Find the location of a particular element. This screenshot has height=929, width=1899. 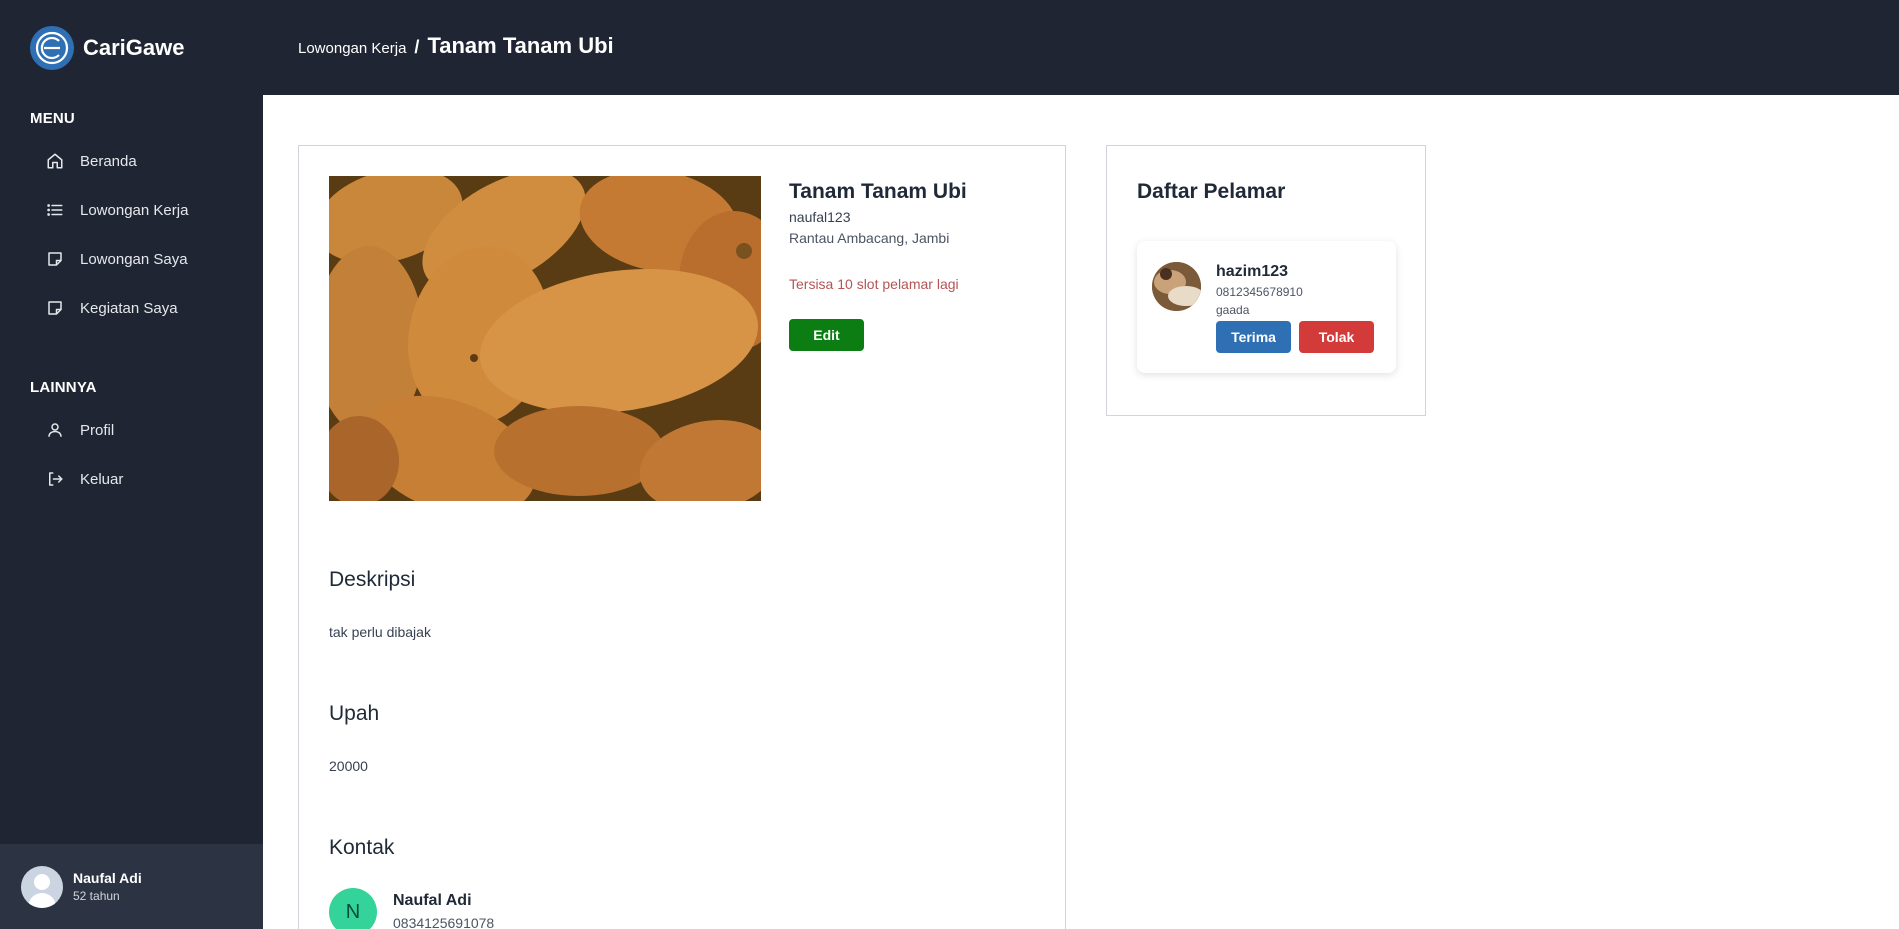

current-user-age: 52 tahun is located at coordinates (96, 896).